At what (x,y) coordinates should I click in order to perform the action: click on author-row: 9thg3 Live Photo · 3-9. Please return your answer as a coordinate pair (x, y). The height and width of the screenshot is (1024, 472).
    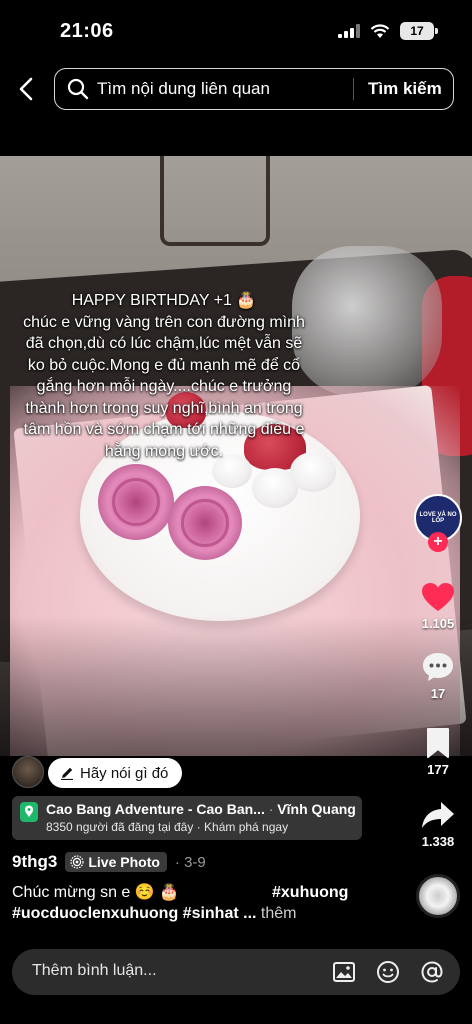
    Looking at the image, I should click on (109, 862).